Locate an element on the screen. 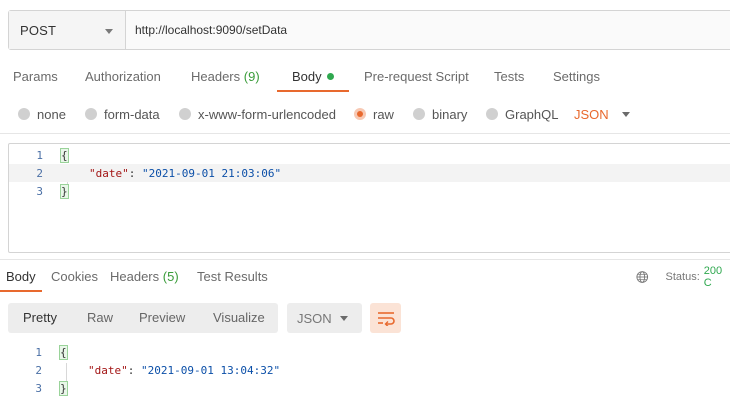  json-value: "2021-09-01 13:04:32" is located at coordinates (211, 370).